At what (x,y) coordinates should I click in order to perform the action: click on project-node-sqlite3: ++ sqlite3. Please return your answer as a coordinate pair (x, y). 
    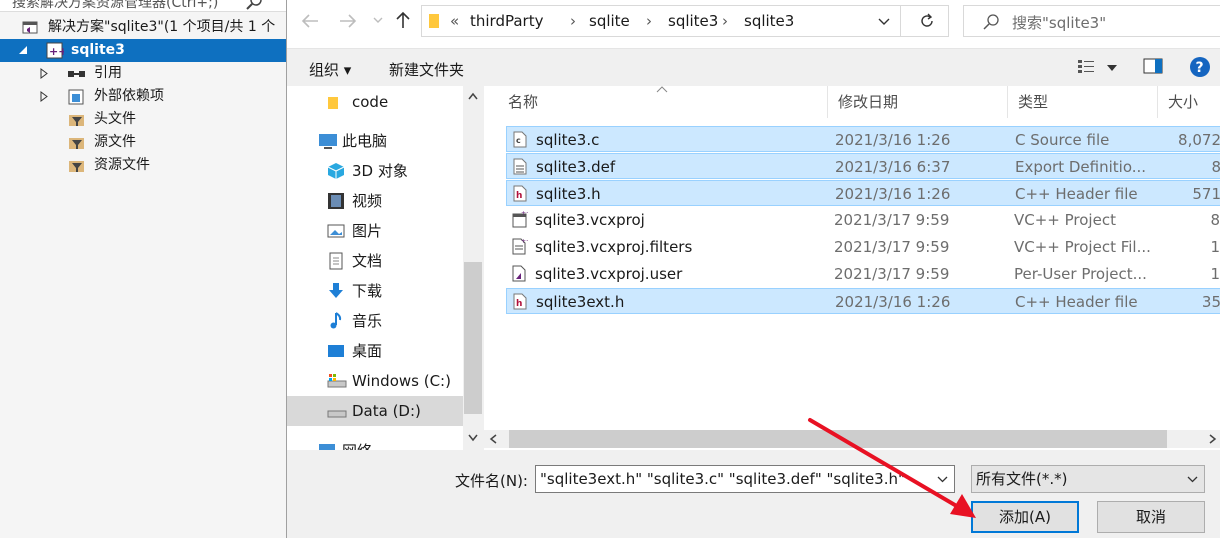
    Looking at the image, I should click on (143, 50).